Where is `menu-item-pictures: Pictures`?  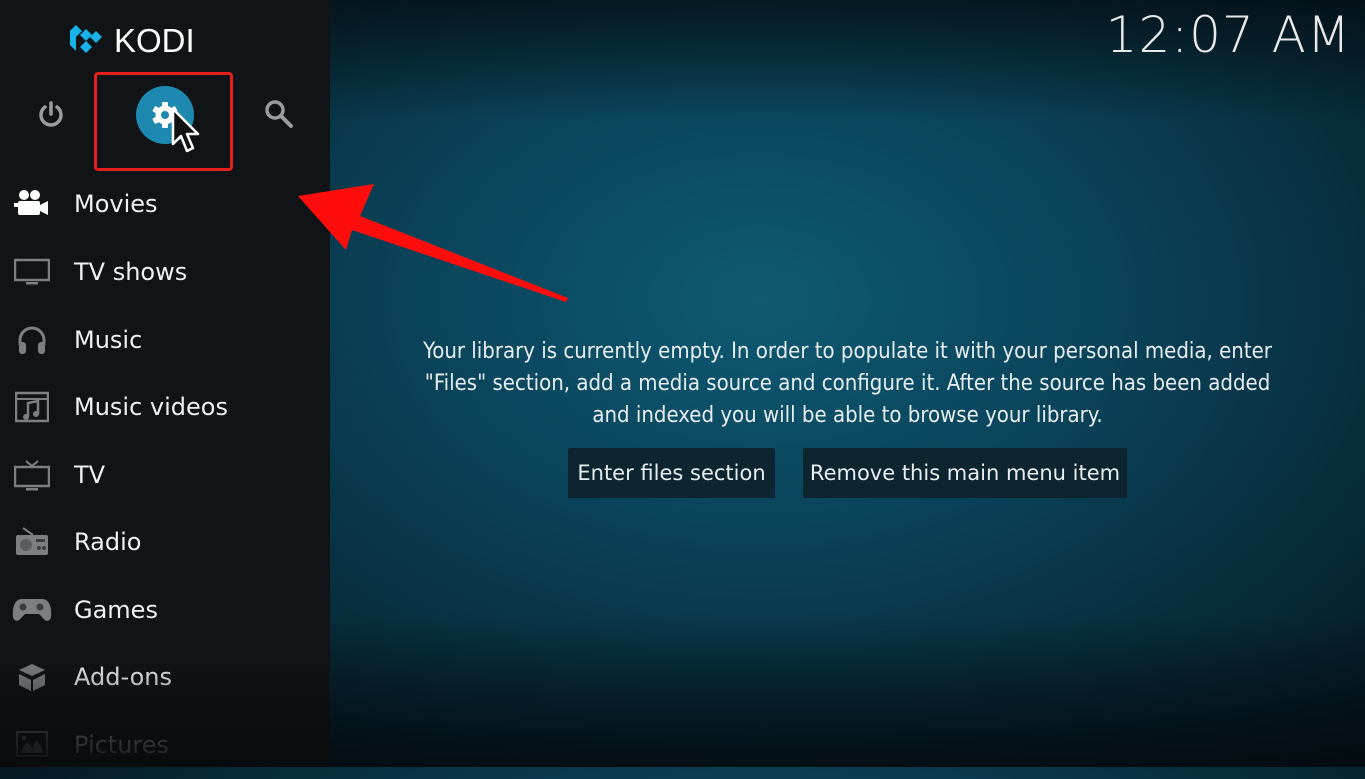 menu-item-pictures: Pictures is located at coordinates (165, 745).